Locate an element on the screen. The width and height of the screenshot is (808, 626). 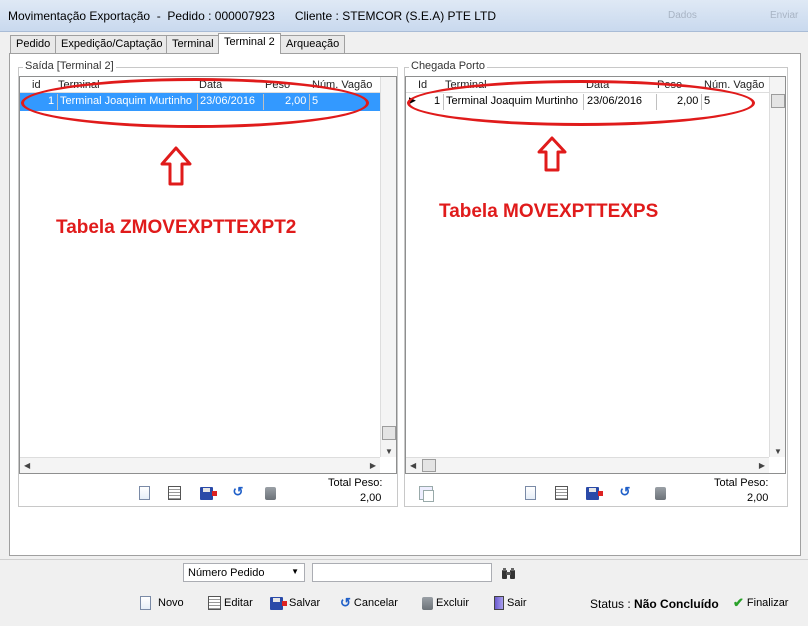
status-value: Não Concluído is located at coordinates (676, 604).